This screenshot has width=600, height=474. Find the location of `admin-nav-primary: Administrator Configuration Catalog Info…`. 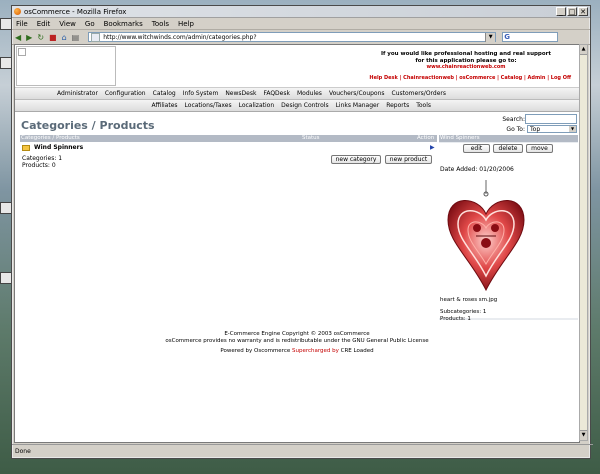

admin-nav-primary: Administrator Configuration Catalog Info… is located at coordinates (297, 94).